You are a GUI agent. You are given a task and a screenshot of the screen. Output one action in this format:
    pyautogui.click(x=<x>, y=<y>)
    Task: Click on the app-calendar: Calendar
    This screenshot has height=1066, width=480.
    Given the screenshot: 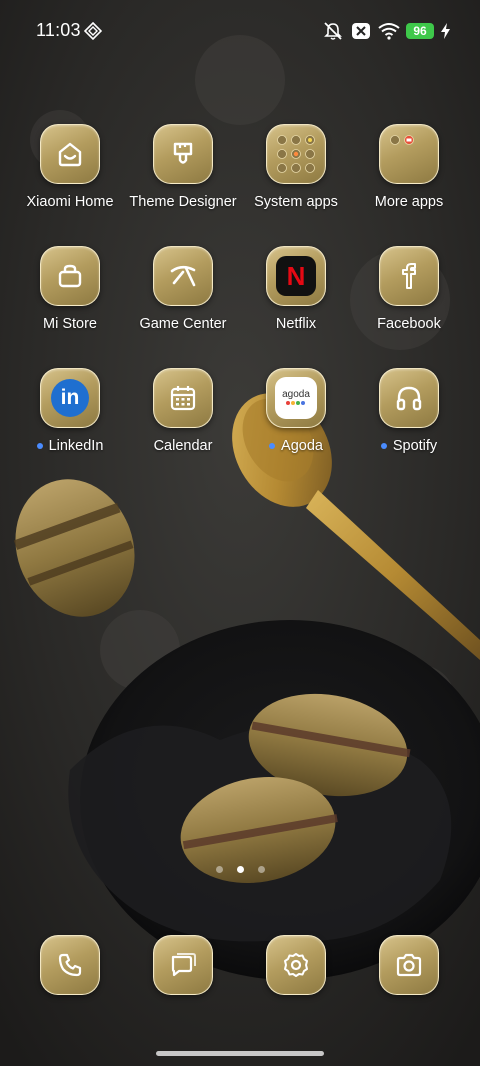 What is the action you would take?
    pyautogui.click(x=183, y=411)
    